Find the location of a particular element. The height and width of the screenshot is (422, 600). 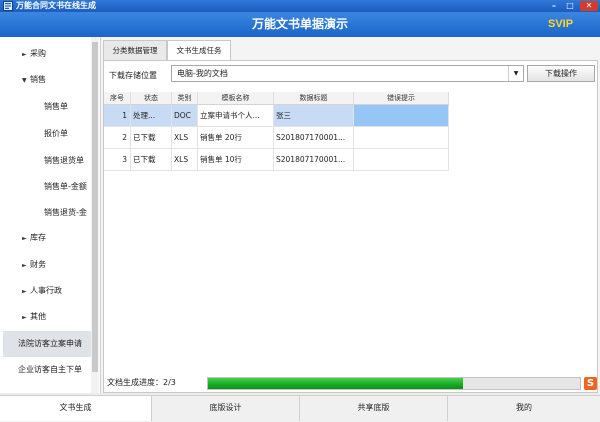

bottom-nav: 文书生成 底版设计 共享底版 我的 is located at coordinates (300, 408).